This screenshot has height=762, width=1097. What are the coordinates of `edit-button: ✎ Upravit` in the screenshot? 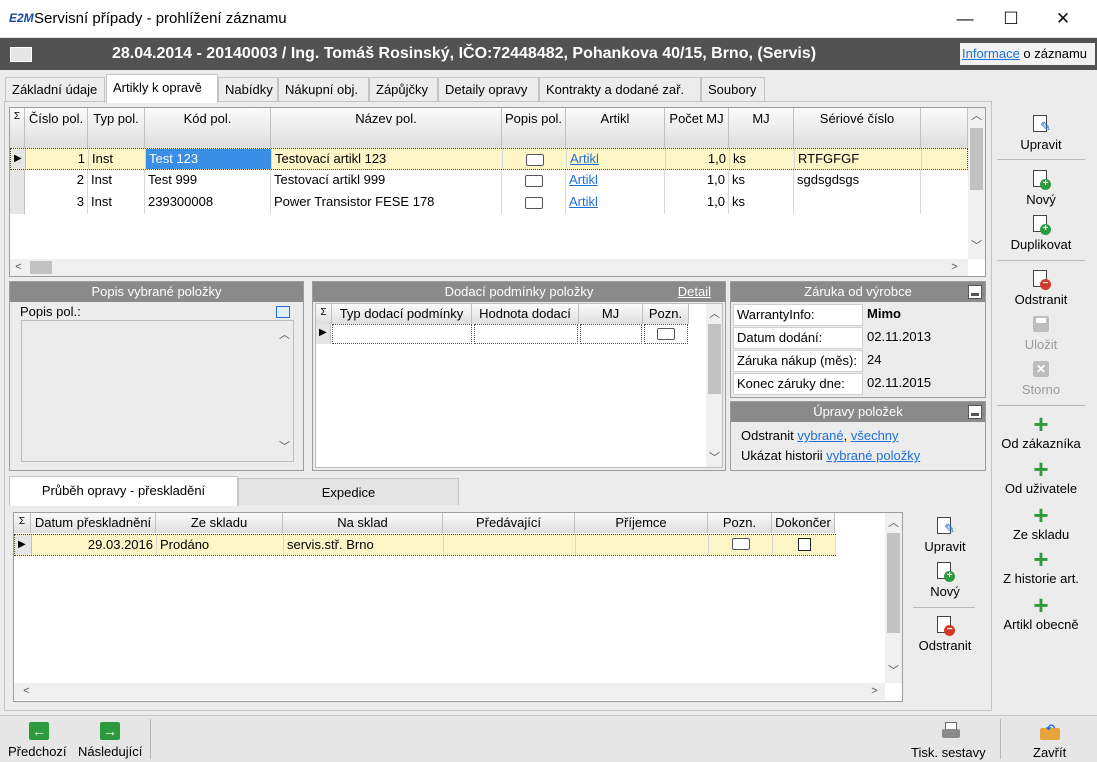 It's located at (1041, 133).